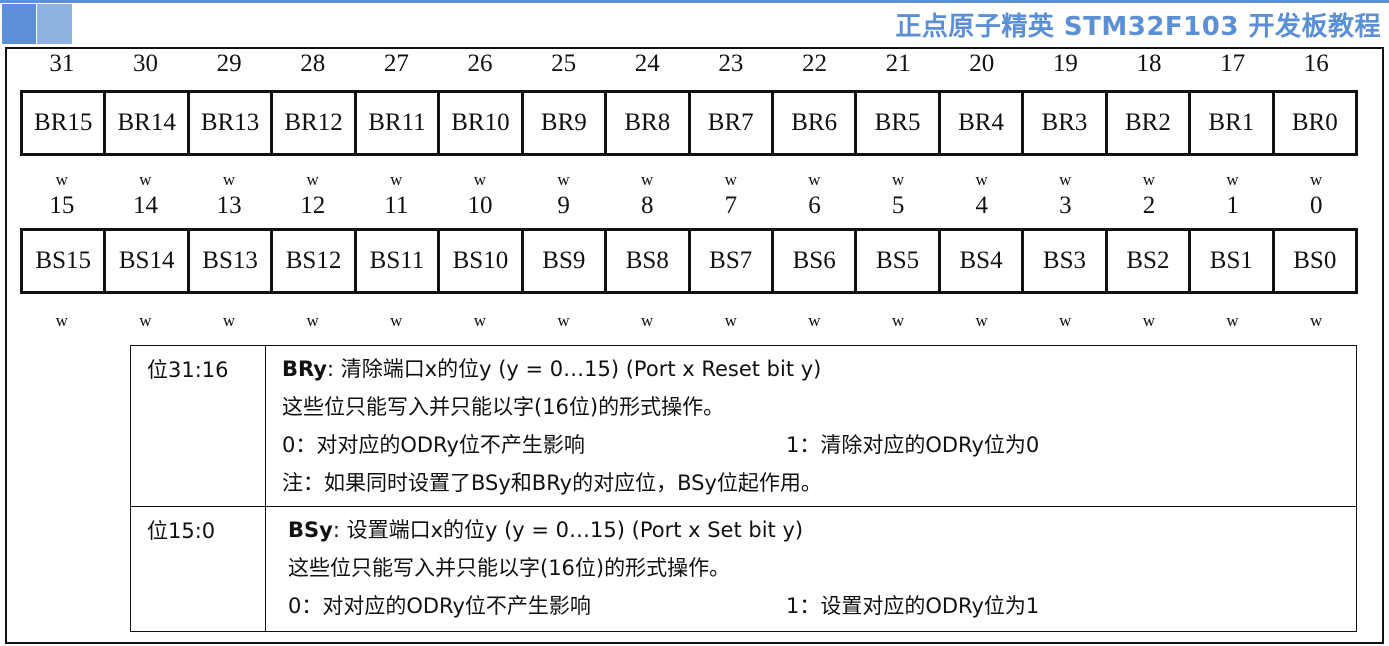  I want to click on bit-number: 6, so click(814, 205).